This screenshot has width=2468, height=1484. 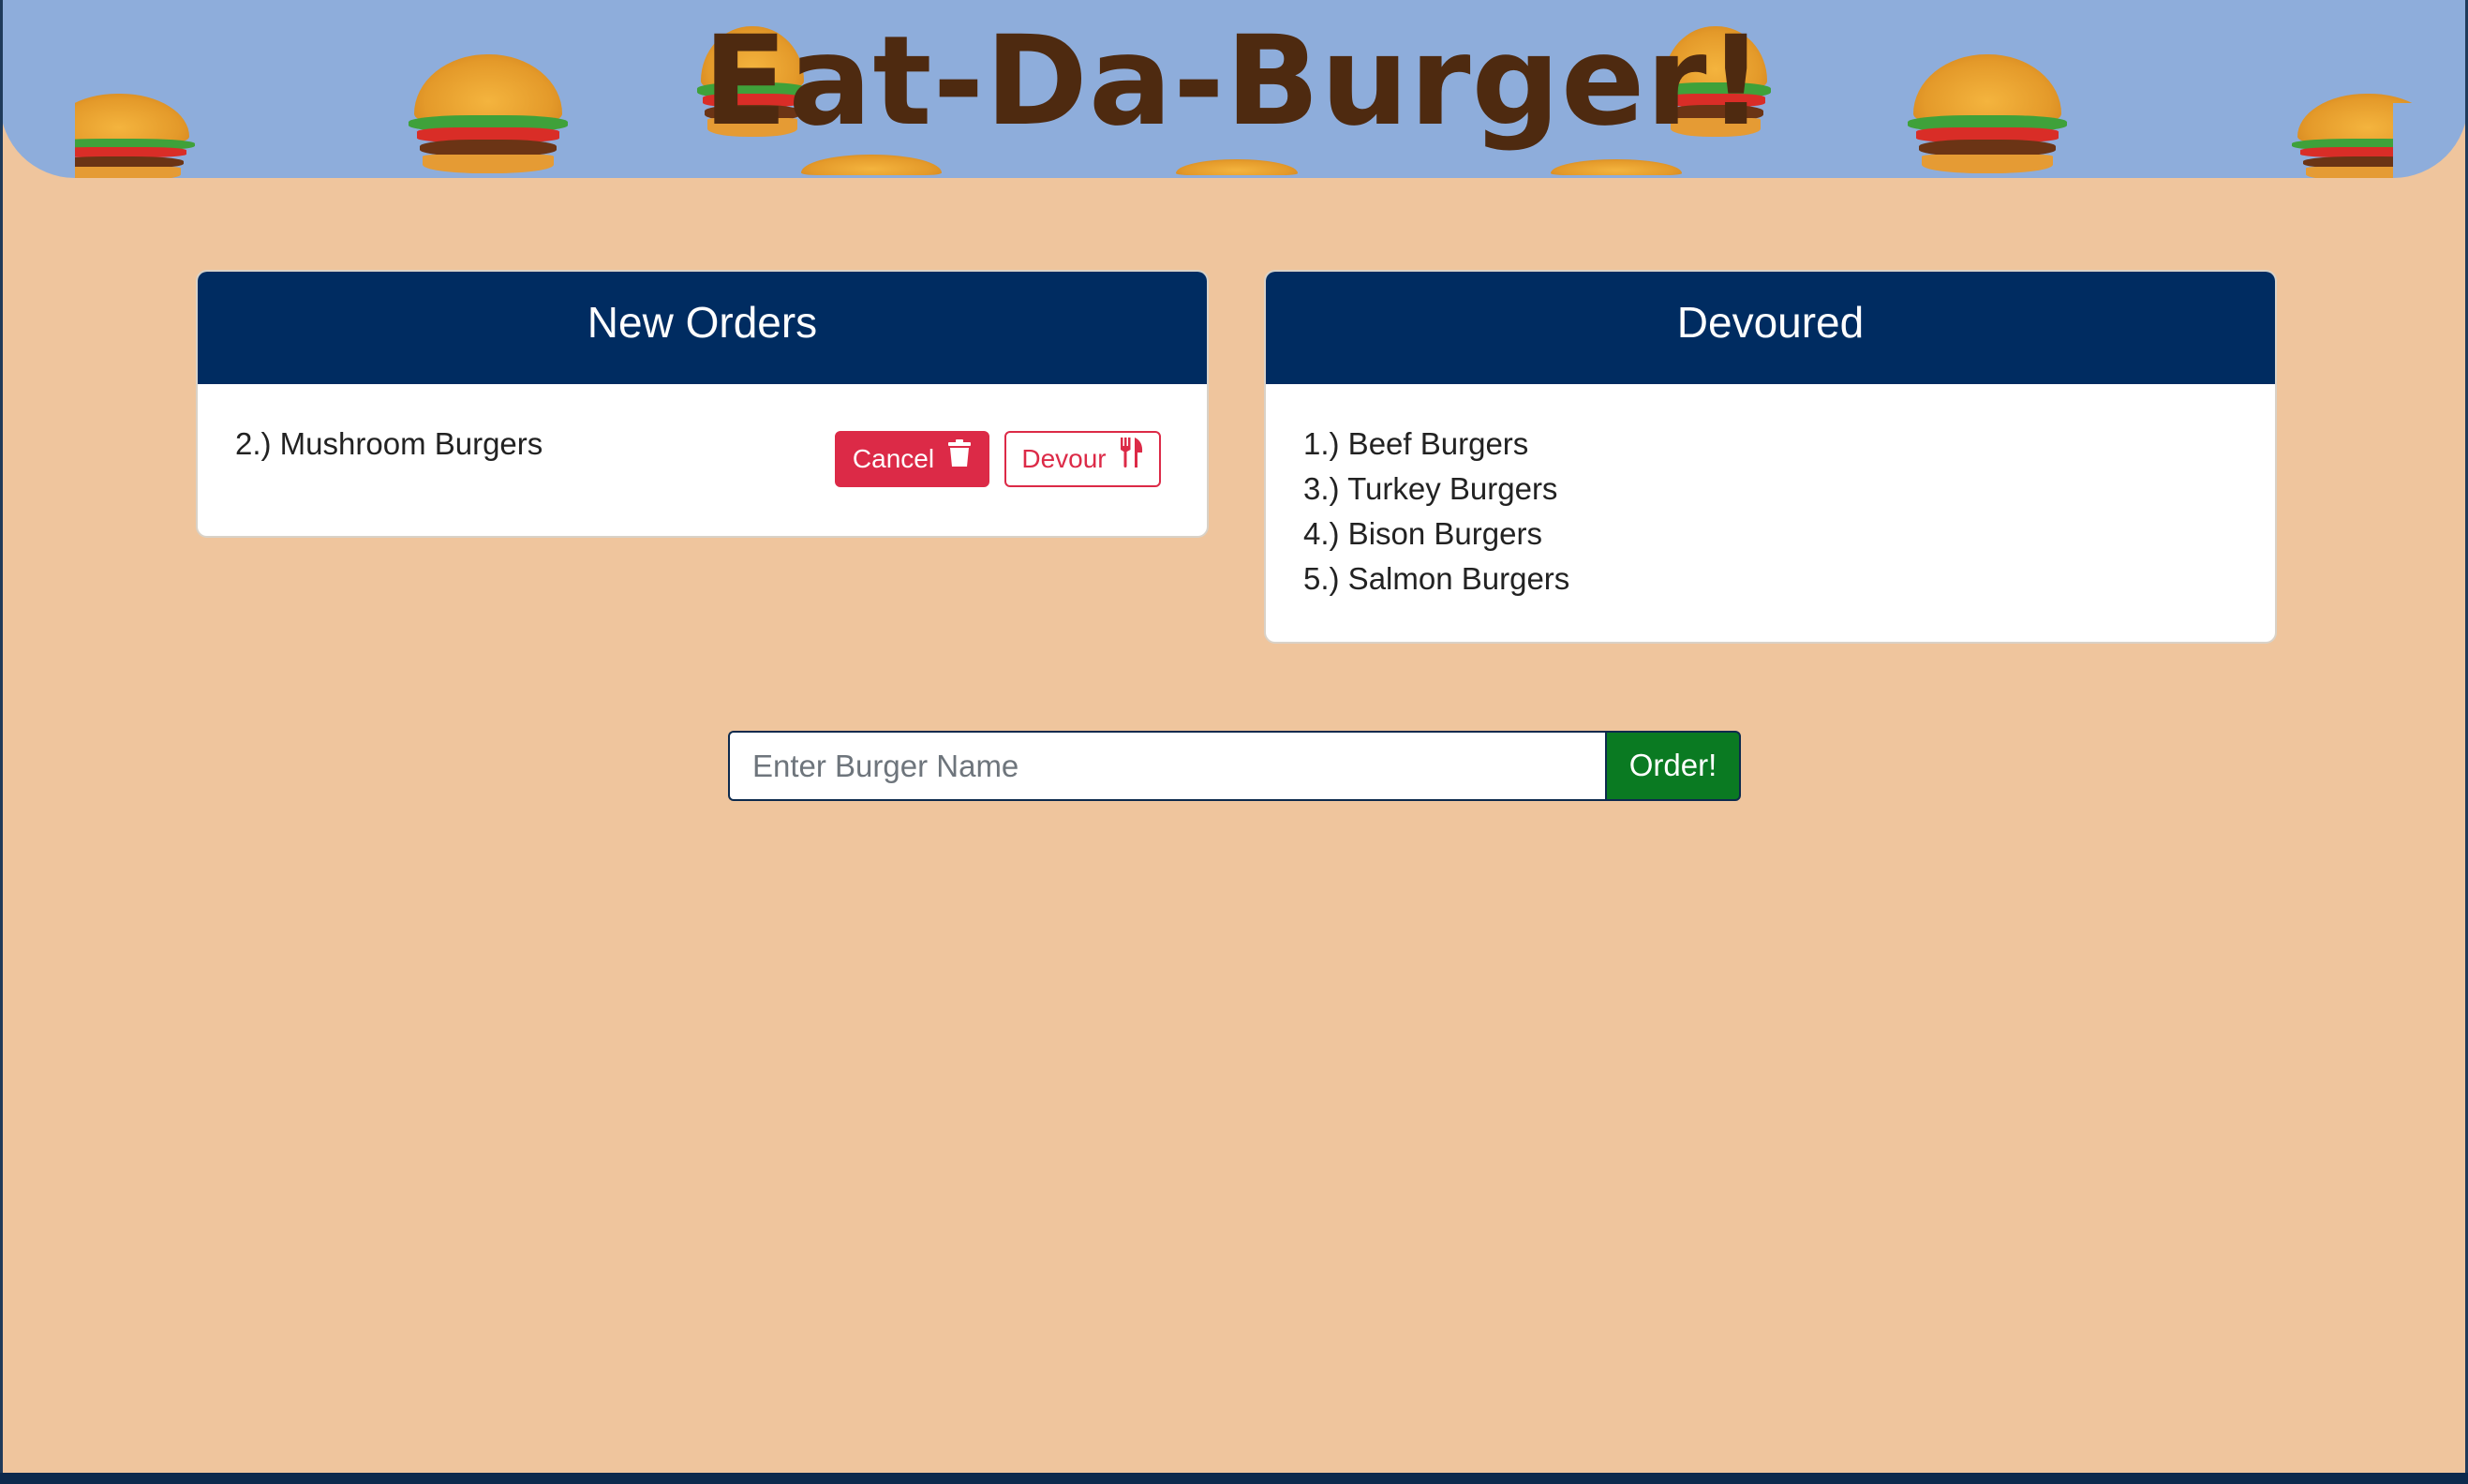 I want to click on devoured-item: 1.) Beef Burgers, so click(x=1416, y=443).